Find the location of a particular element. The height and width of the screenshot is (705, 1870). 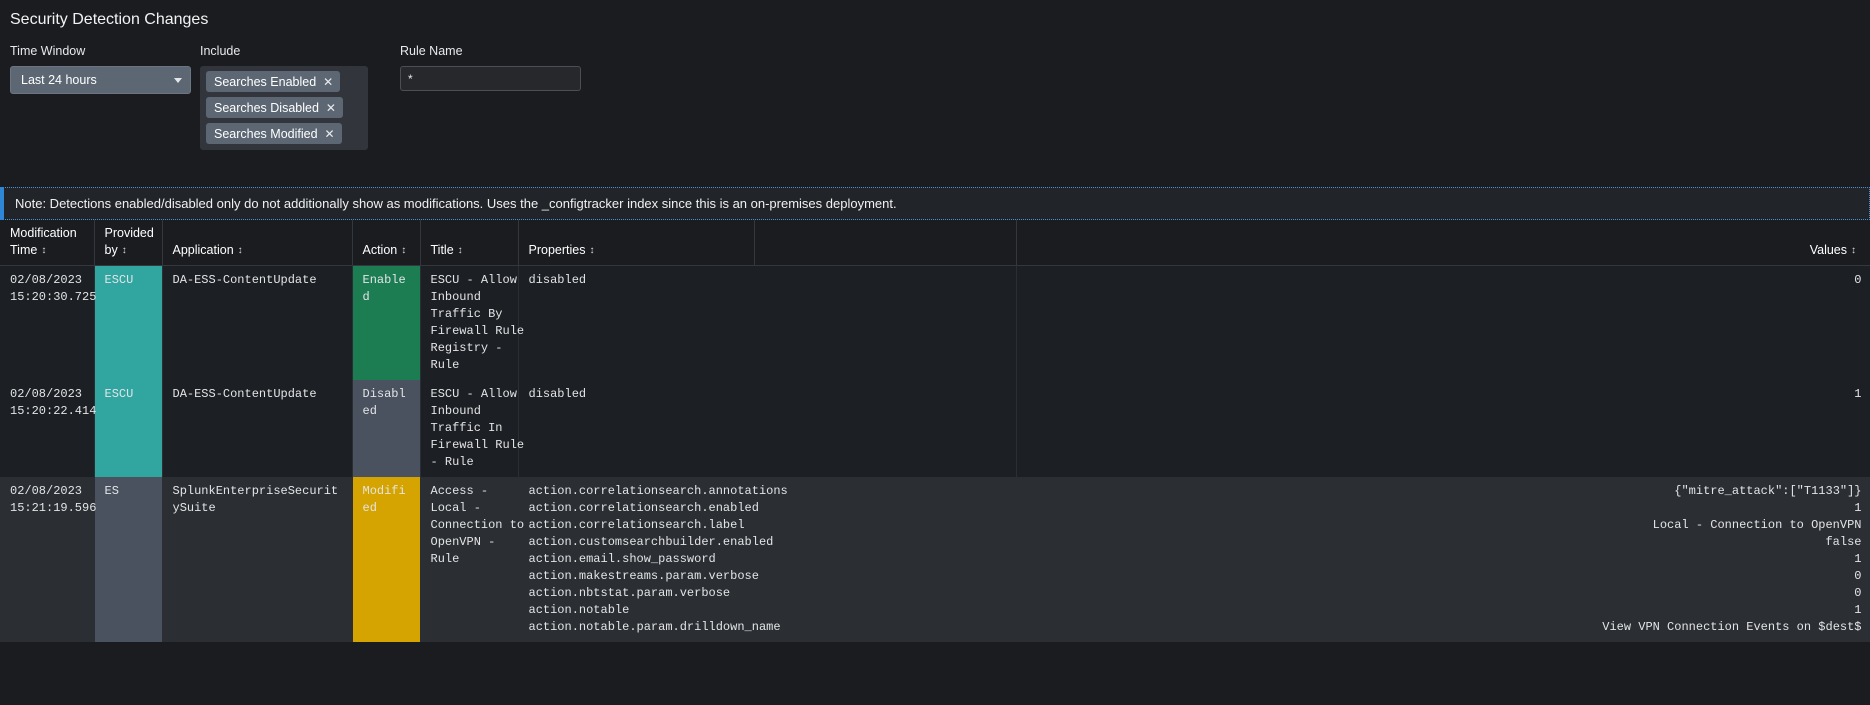

column-label: Properties is located at coordinates (557, 250).